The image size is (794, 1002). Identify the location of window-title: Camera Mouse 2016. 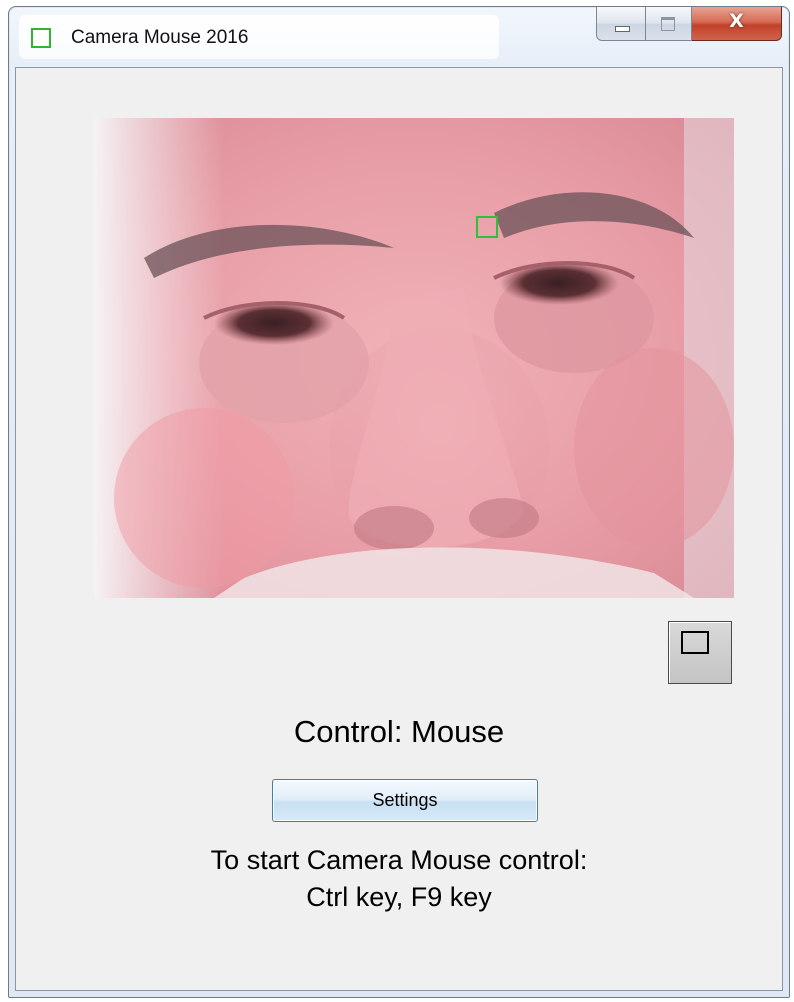
(160, 37).